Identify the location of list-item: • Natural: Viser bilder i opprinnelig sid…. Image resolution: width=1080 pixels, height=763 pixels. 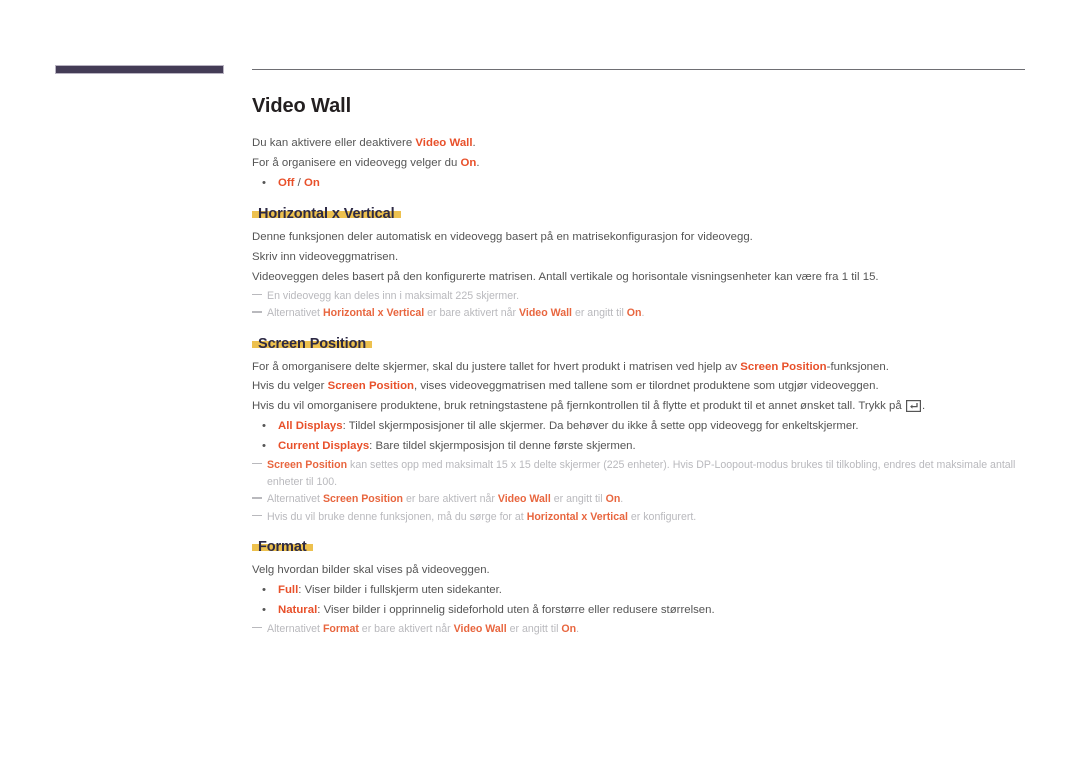
(638, 611).